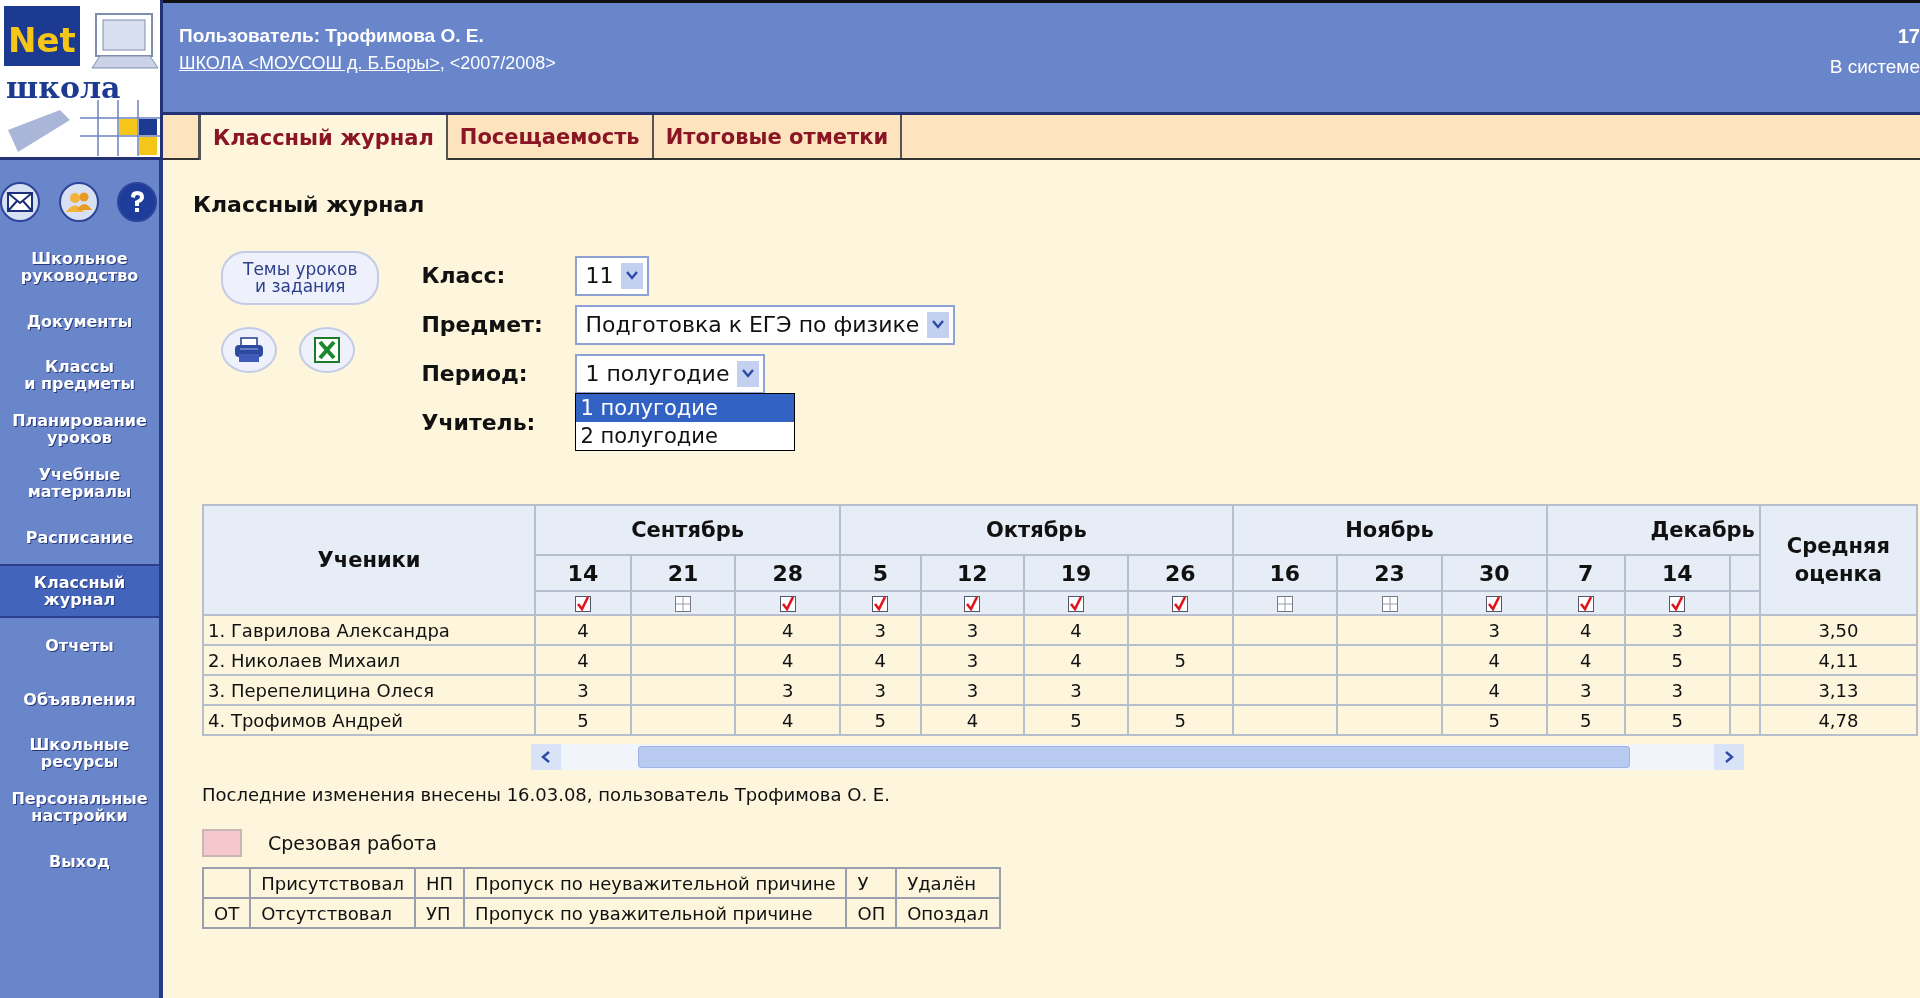 Image resolution: width=1920 pixels, height=998 pixels. Describe the element at coordinates (685, 435) in the screenshot. I see `dropdown-option: 2 полугодие` at that location.